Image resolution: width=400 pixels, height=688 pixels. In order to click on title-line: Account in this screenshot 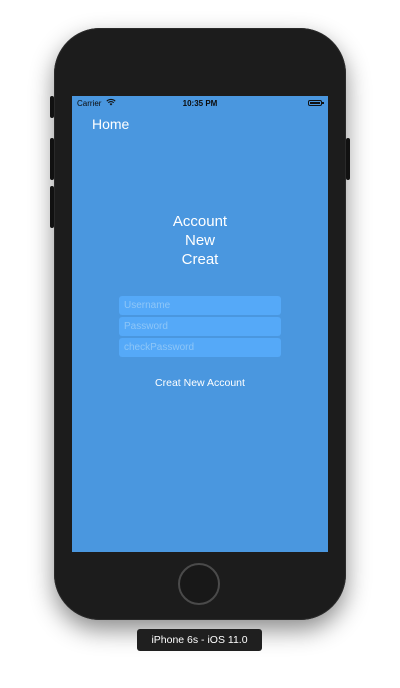, I will do `click(200, 221)`.